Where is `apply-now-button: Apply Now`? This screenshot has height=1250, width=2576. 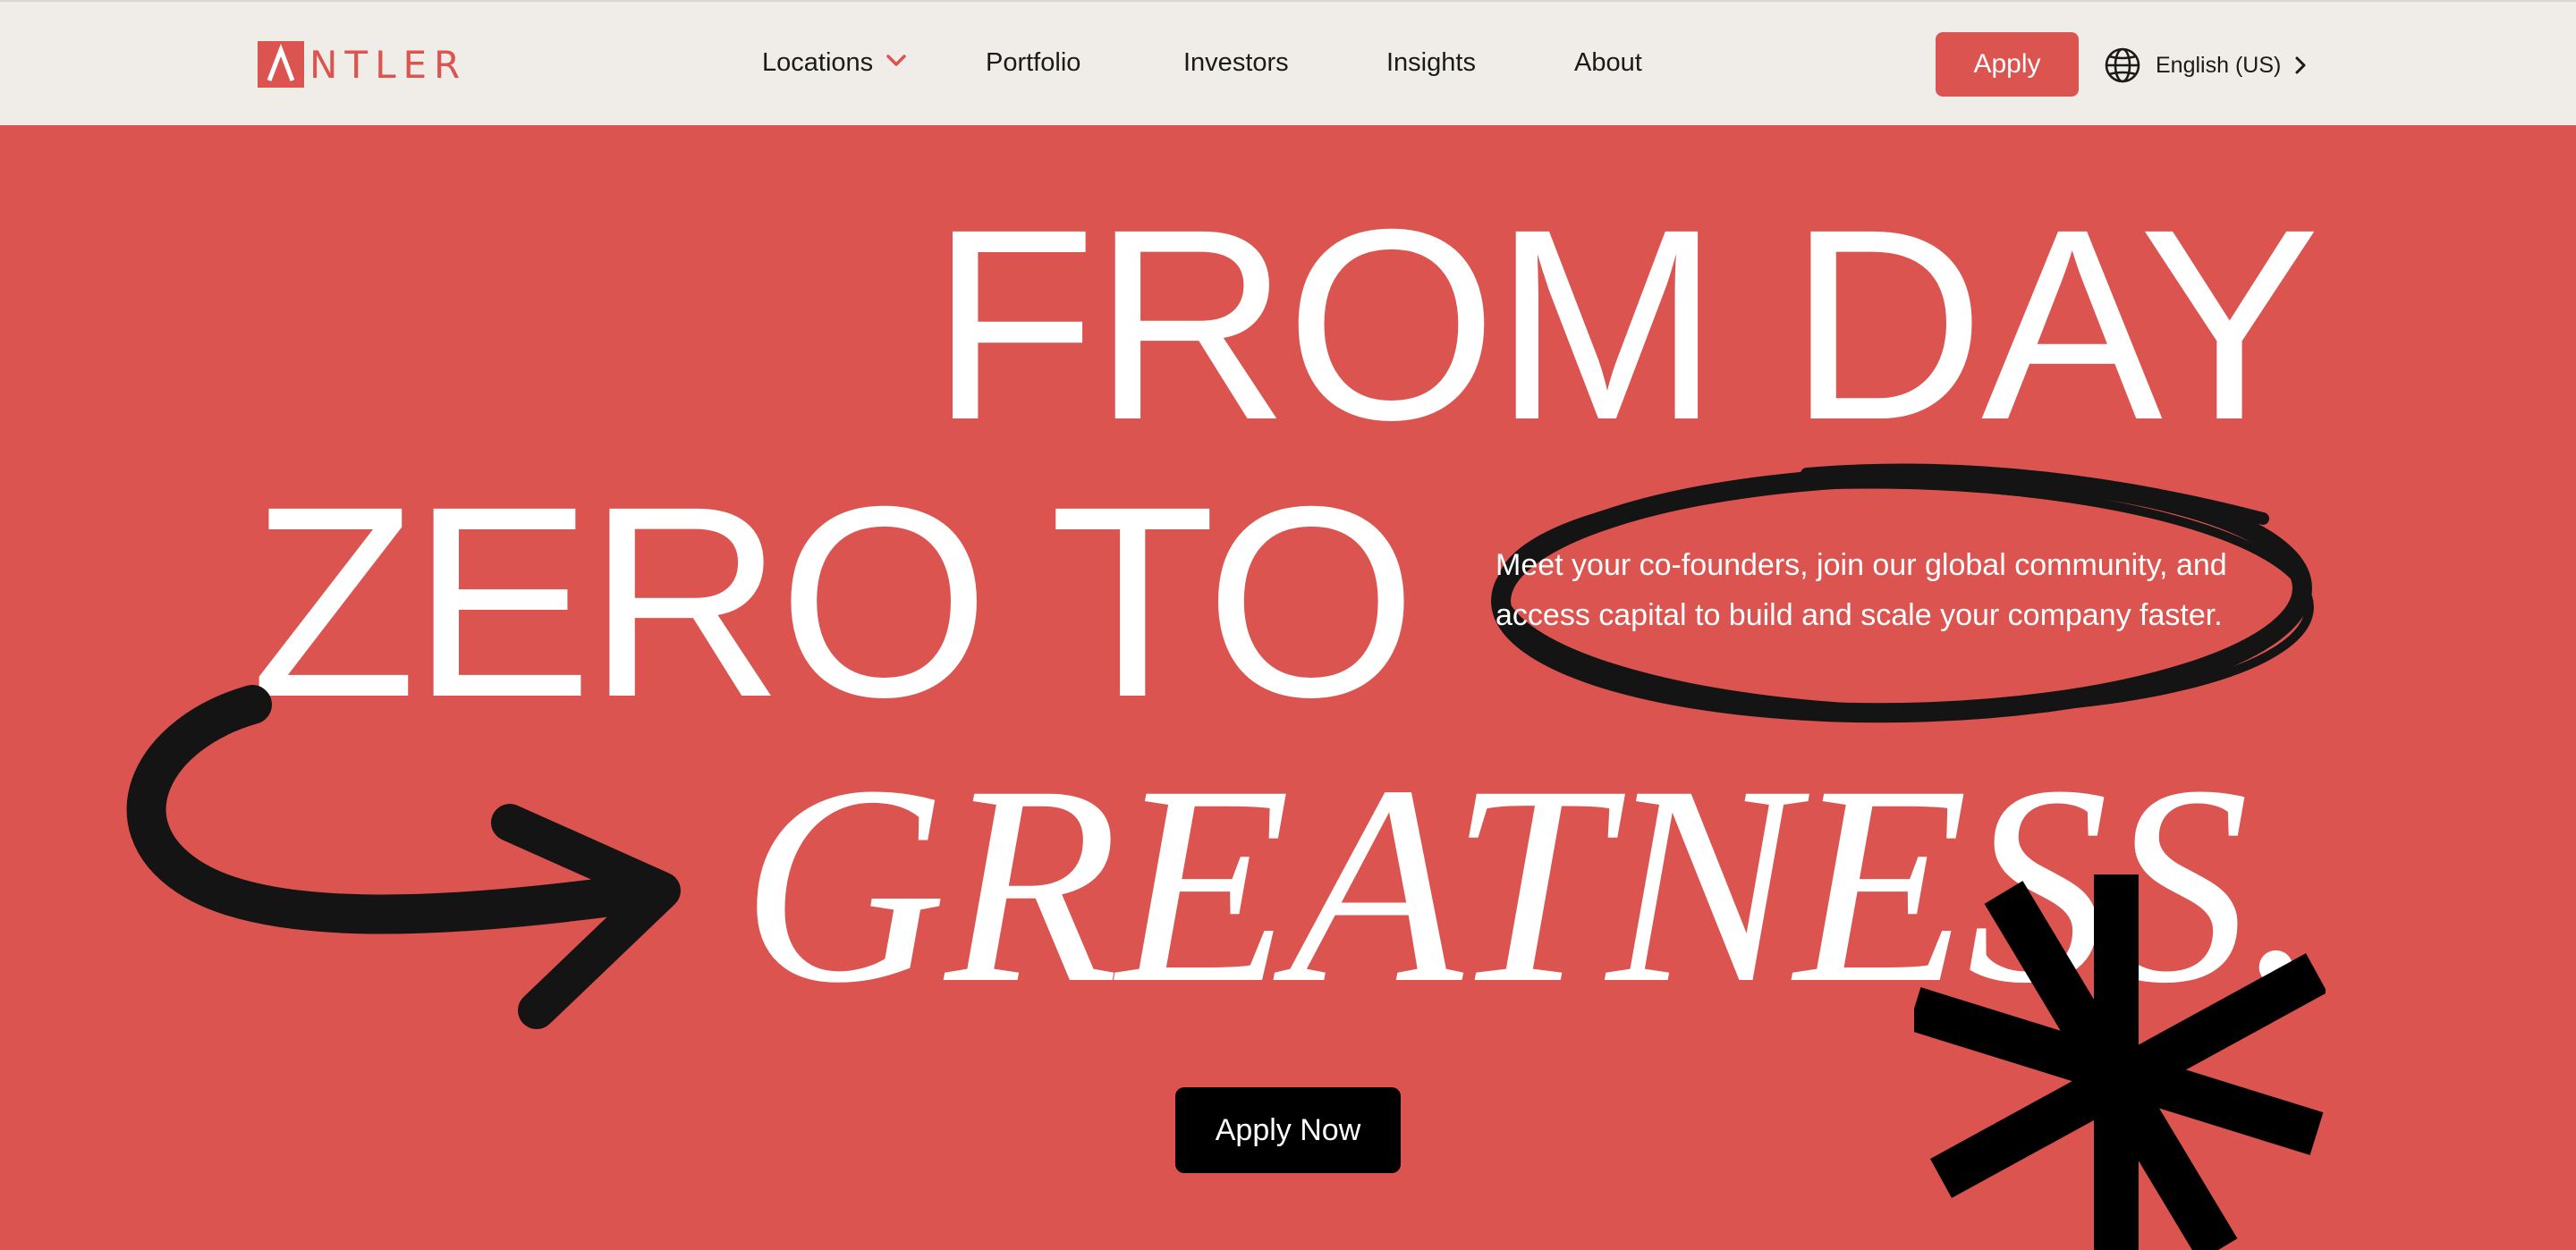 apply-now-button: Apply Now is located at coordinates (1288, 1130).